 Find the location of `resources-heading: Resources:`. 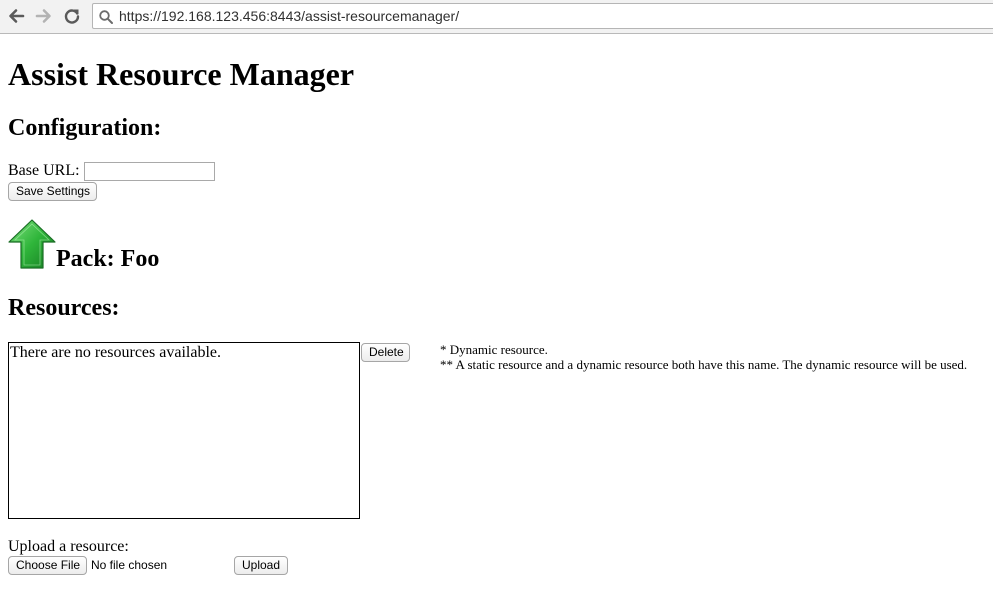

resources-heading: Resources: is located at coordinates (64, 308).